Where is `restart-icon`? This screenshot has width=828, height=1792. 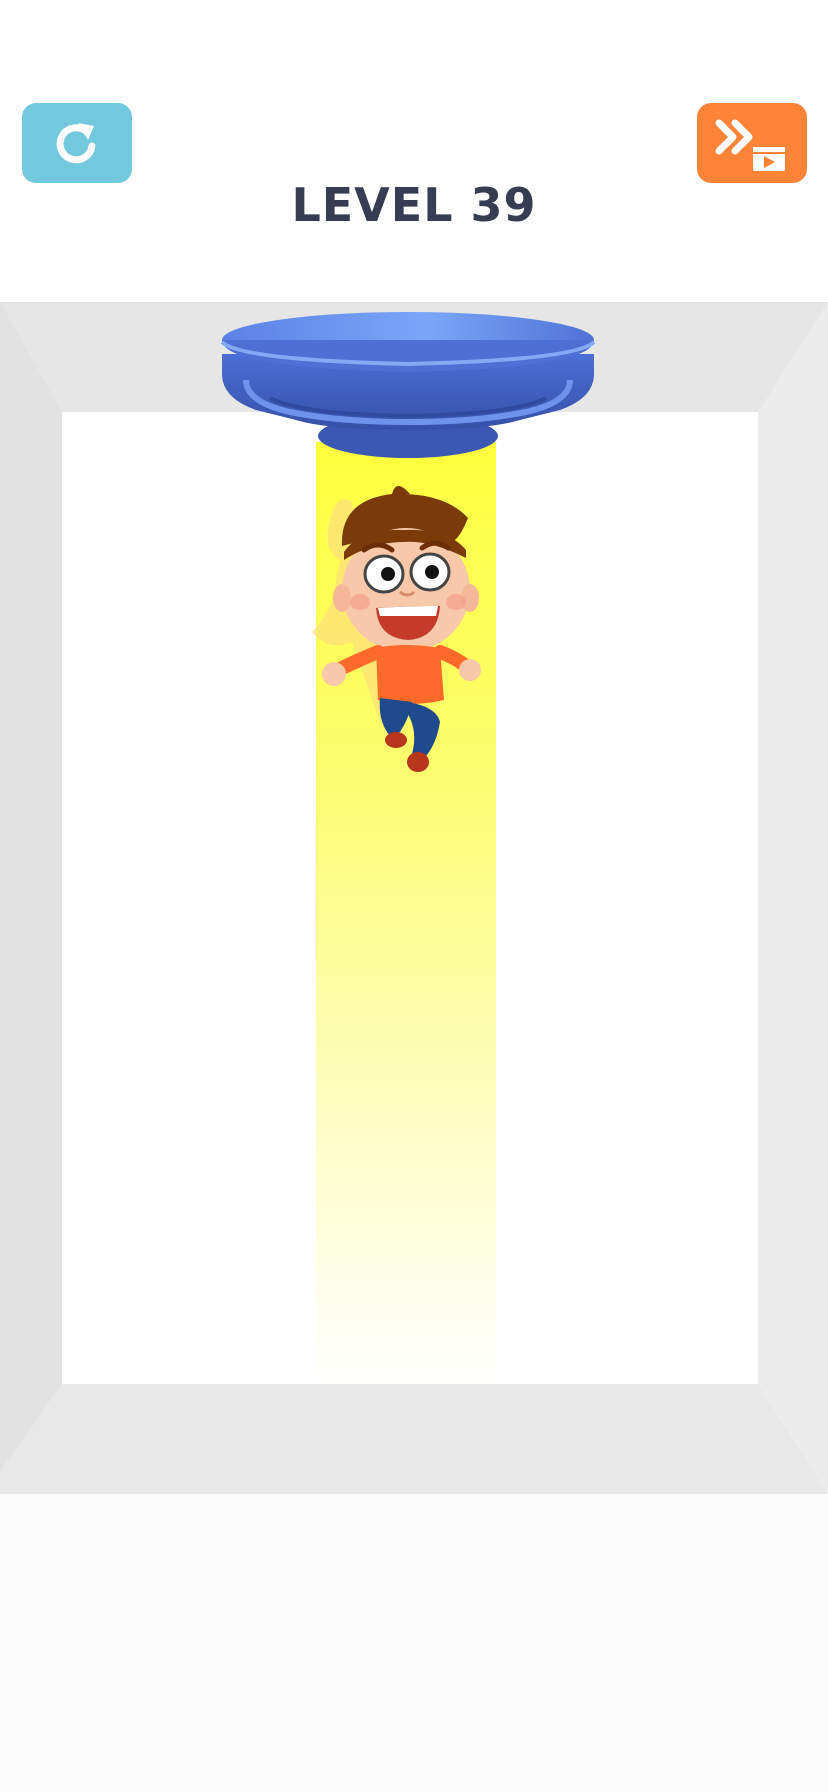
restart-icon is located at coordinates (76, 143).